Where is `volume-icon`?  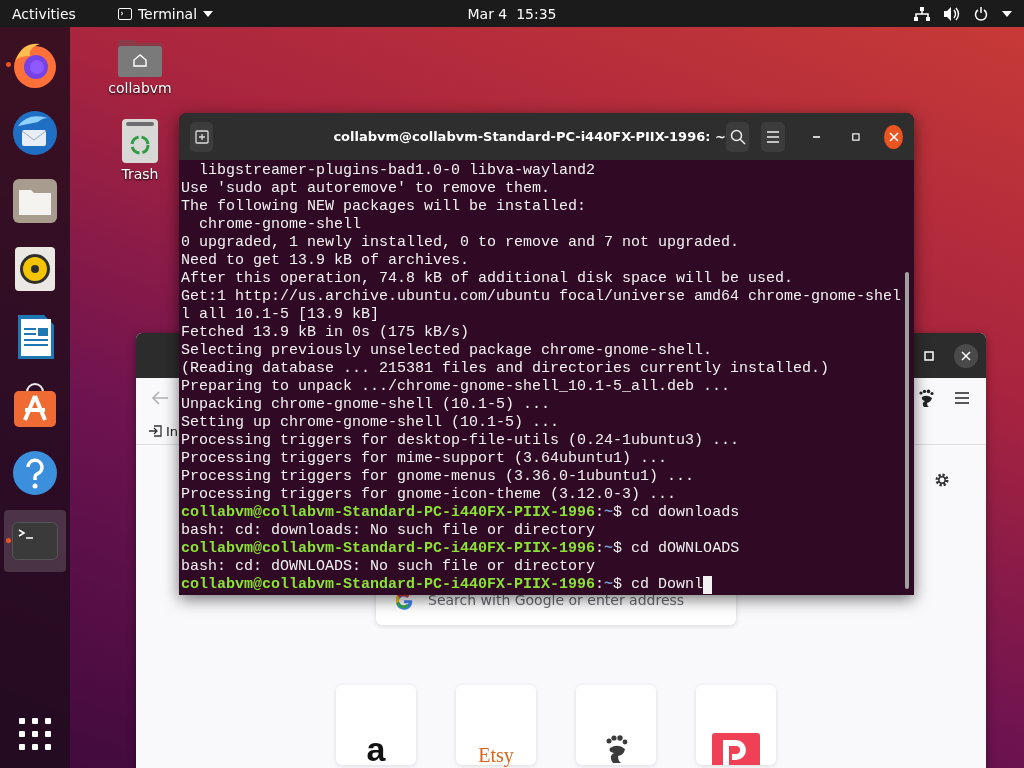
volume-icon is located at coordinates (952, 13).